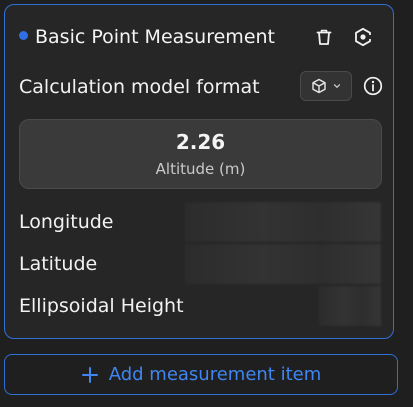  I want to click on ellipsoidal-height-value-redacted, so click(350, 306).